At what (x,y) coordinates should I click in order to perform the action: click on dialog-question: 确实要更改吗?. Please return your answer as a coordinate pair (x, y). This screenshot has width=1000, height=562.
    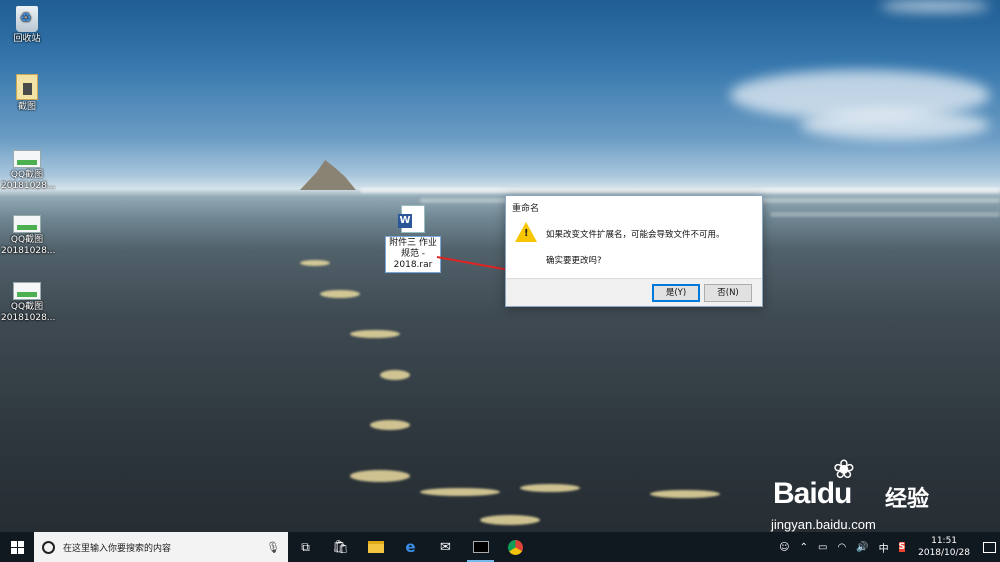
    Looking at the image, I should click on (574, 261).